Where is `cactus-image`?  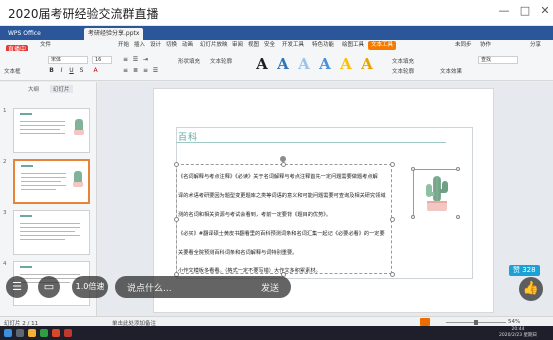 cactus-image is located at coordinates (436, 193).